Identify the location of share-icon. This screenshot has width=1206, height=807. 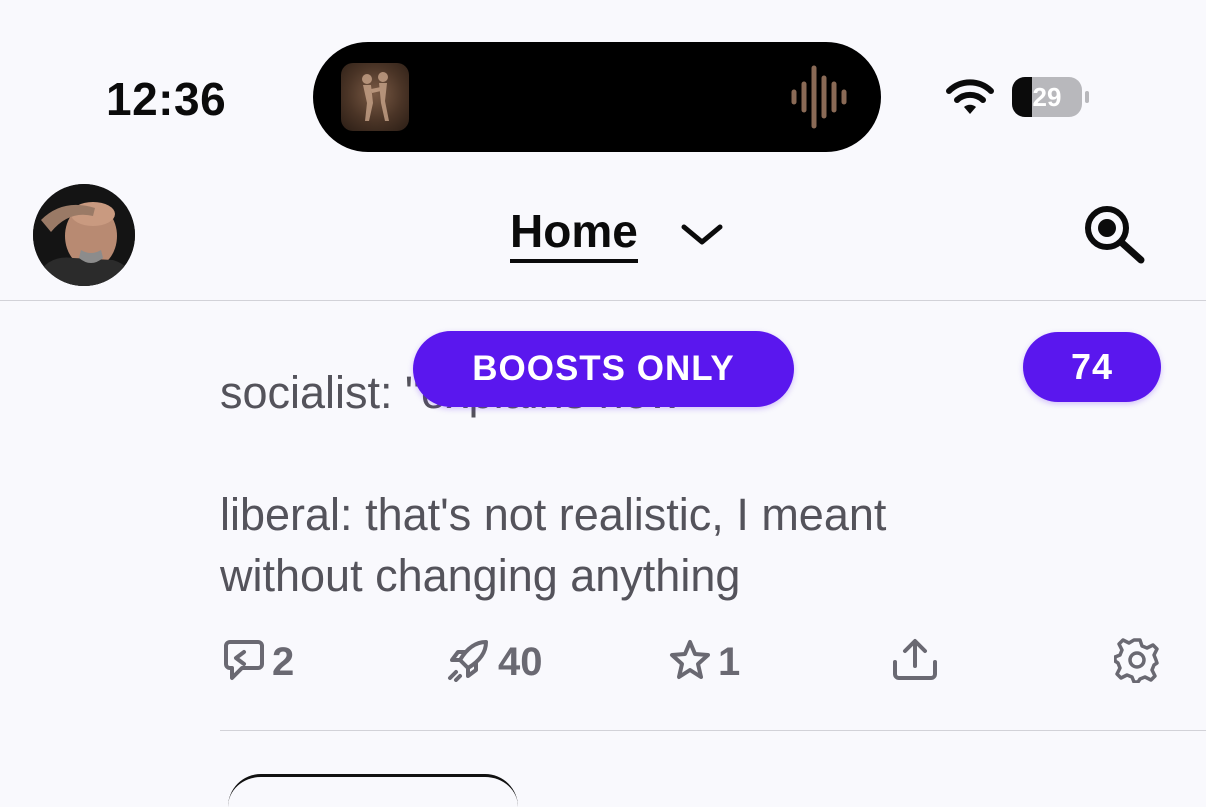
(915, 662).